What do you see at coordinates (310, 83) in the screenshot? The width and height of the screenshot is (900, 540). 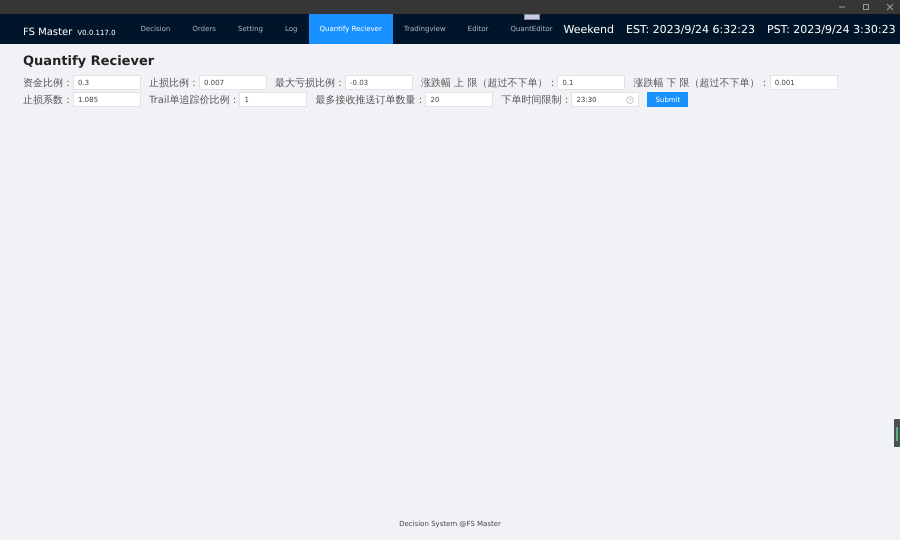 I see `field-label: 最大亏损比例：` at bounding box center [310, 83].